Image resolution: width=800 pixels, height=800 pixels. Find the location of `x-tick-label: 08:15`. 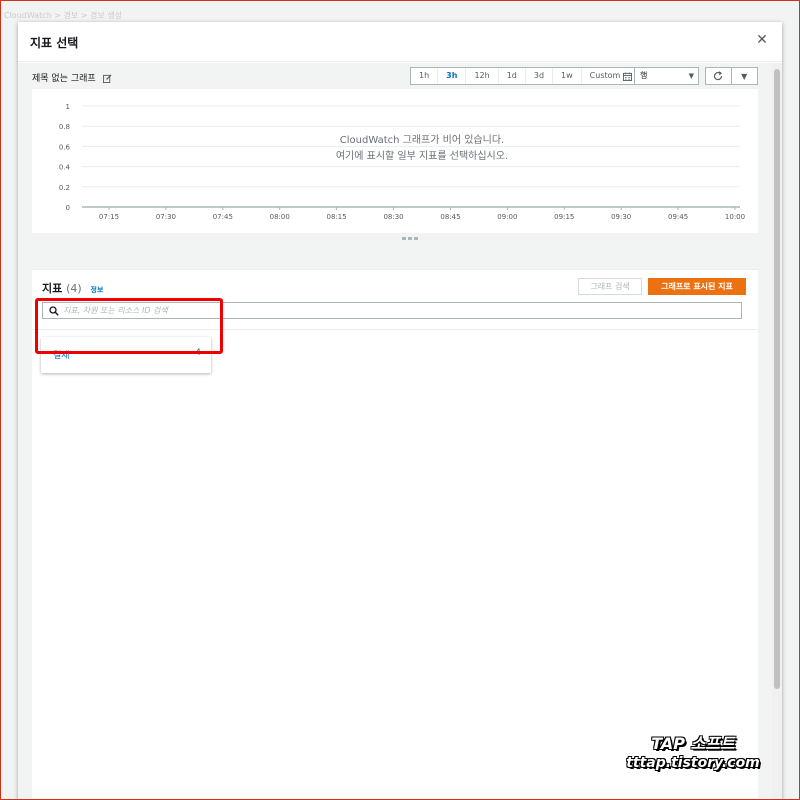

x-tick-label: 08:15 is located at coordinates (337, 217).